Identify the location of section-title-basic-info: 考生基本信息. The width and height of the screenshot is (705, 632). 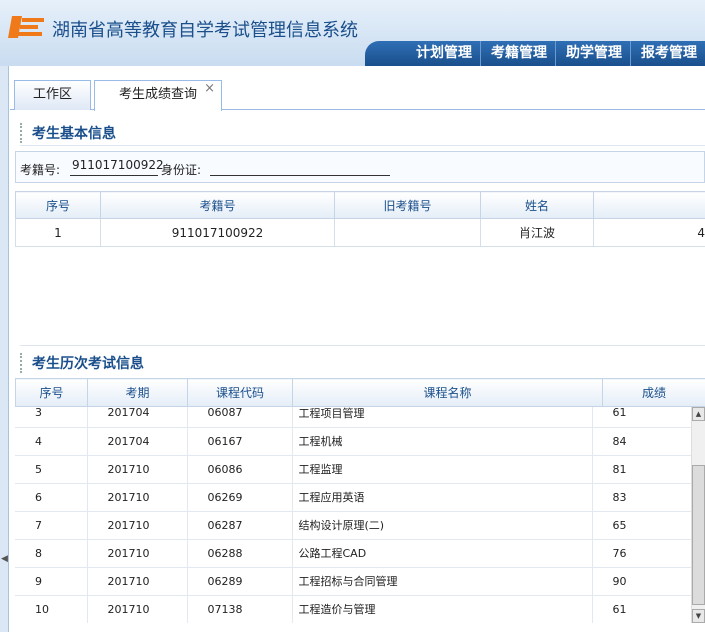
(68, 133).